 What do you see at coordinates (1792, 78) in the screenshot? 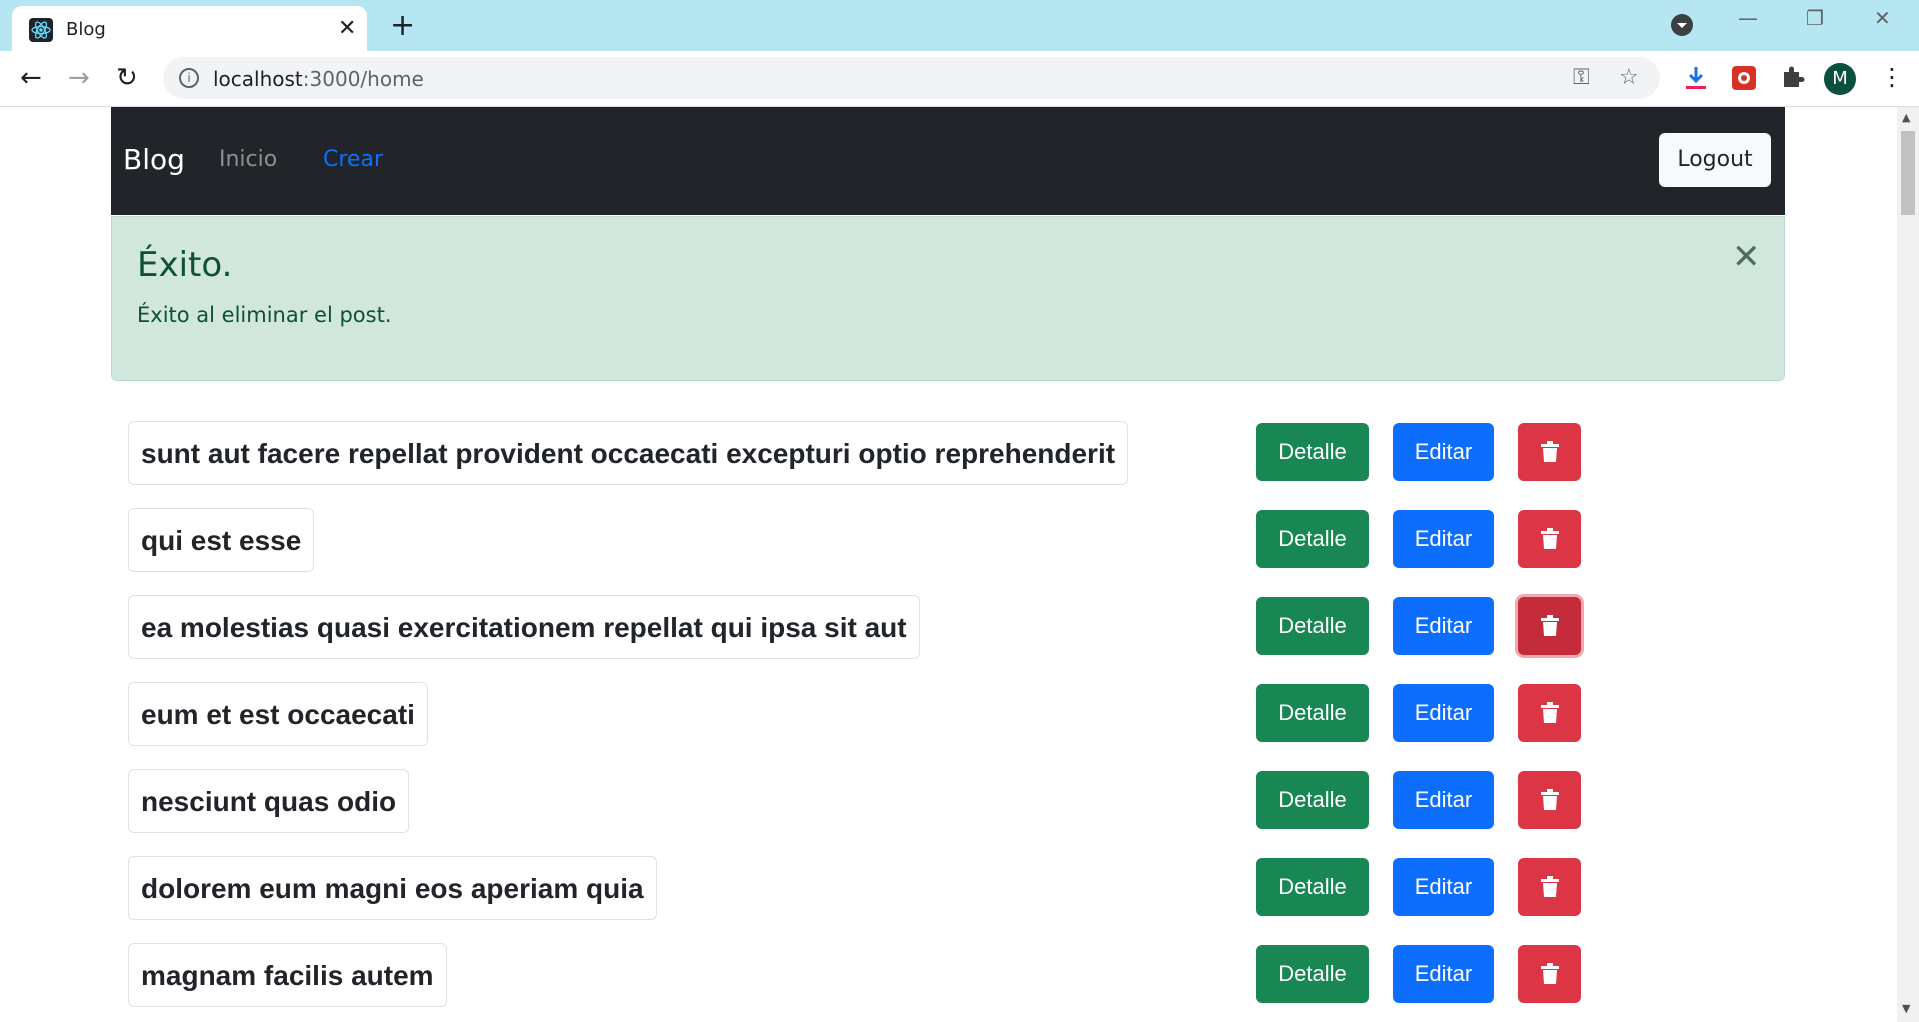
I see `extensions-puzzle-icon` at bounding box center [1792, 78].